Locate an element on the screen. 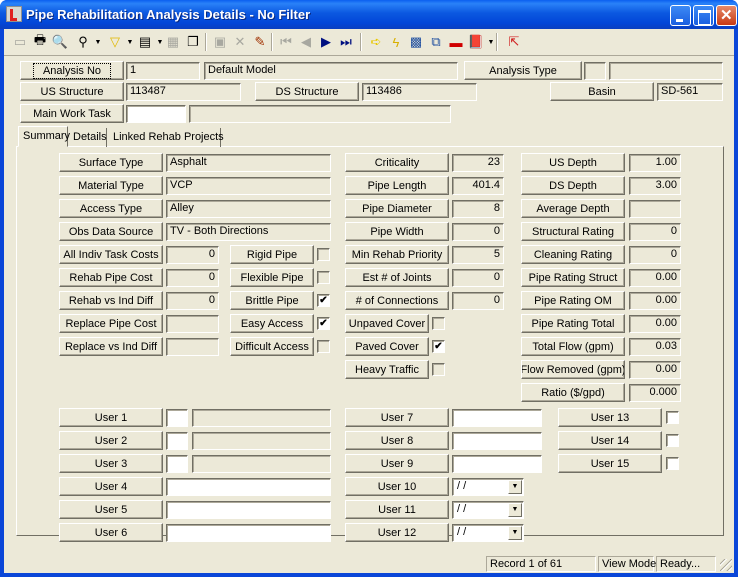 The height and width of the screenshot is (577, 738). user-3-button: User 3 is located at coordinates (111, 463).